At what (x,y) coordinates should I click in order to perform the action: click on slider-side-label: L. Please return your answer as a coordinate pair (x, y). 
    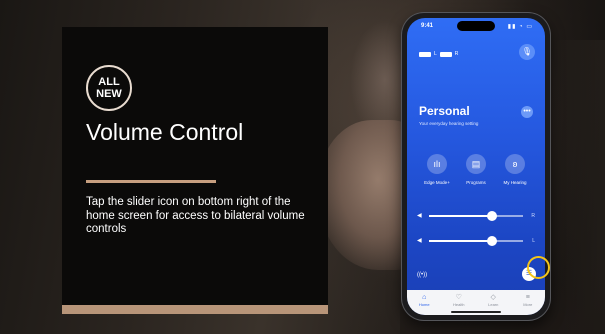
    Looking at the image, I should click on (533, 241).